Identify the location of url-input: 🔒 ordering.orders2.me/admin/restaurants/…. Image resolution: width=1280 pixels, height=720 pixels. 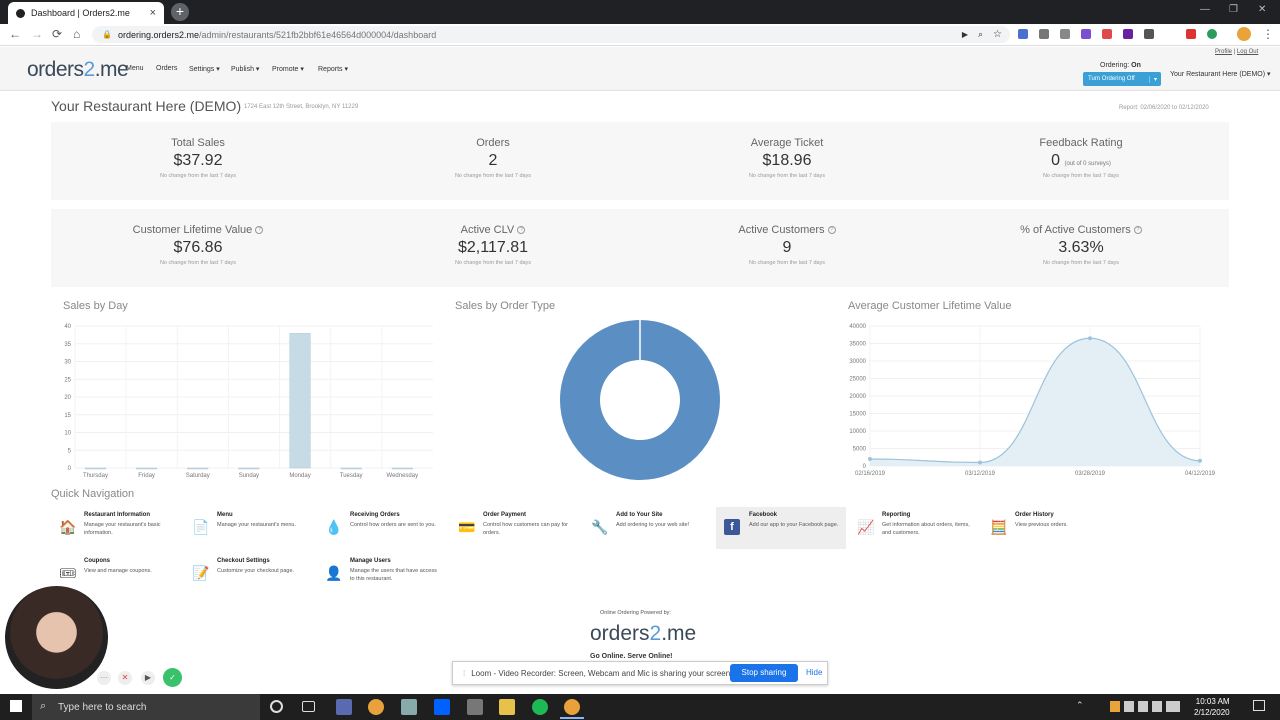
(551, 34).